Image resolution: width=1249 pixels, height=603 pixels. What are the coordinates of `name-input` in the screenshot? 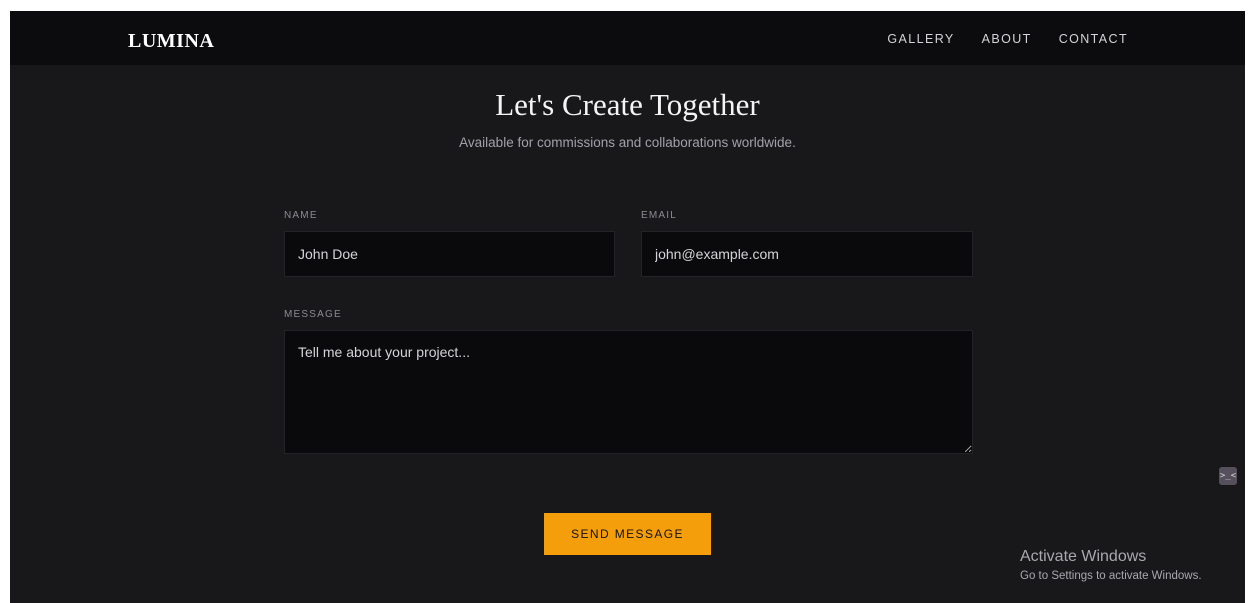 It's located at (449, 254).